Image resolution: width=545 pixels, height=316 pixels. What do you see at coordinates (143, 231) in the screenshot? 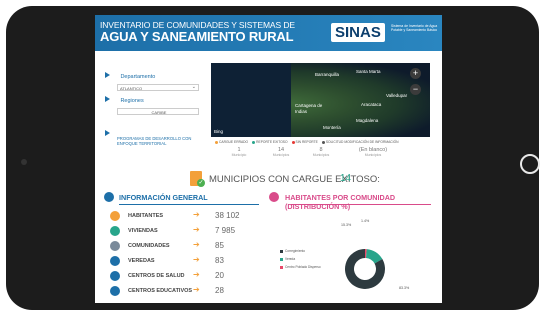
I see `row-label: VIVIENDAS` at bounding box center [143, 231].